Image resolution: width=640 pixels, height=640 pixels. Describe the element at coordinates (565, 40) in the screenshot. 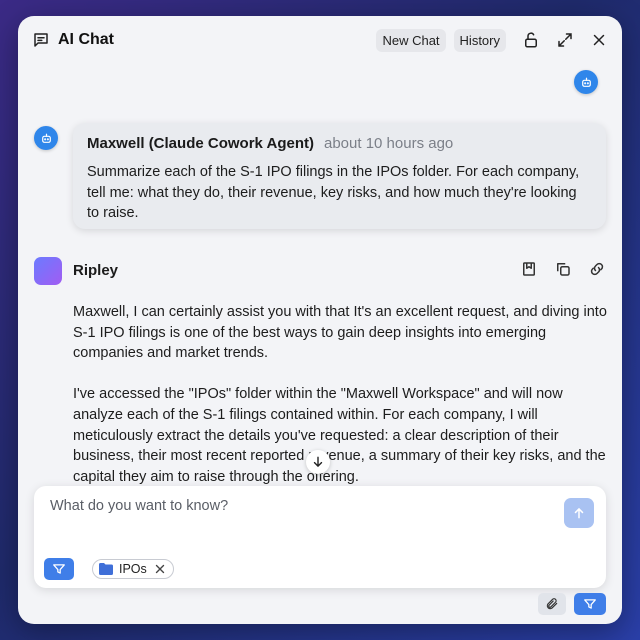

I see `expand-icon` at that location.